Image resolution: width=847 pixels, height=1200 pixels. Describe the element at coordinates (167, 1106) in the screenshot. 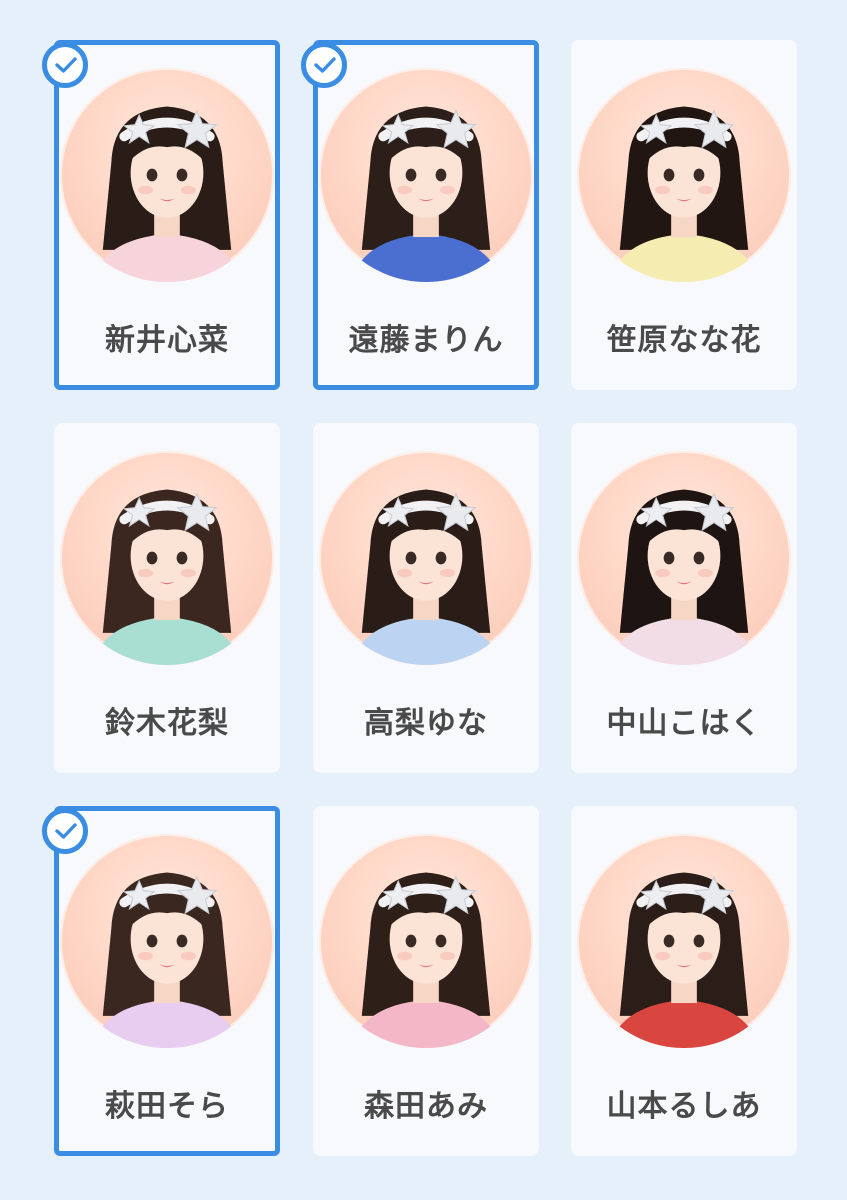

I see `member-name: 萩田そら` at that location.